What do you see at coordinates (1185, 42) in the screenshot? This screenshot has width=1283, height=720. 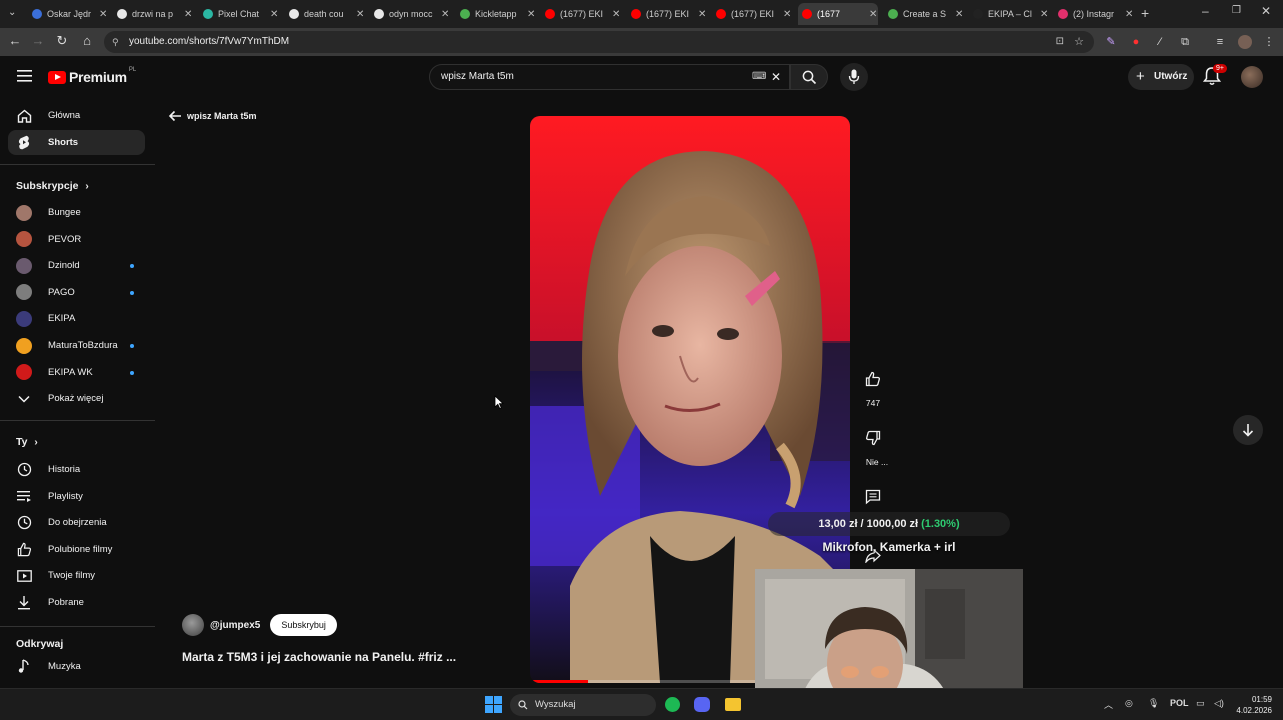 I see `extensions-puzzle-icon: ⧉` at bounding box center [1185, 42].